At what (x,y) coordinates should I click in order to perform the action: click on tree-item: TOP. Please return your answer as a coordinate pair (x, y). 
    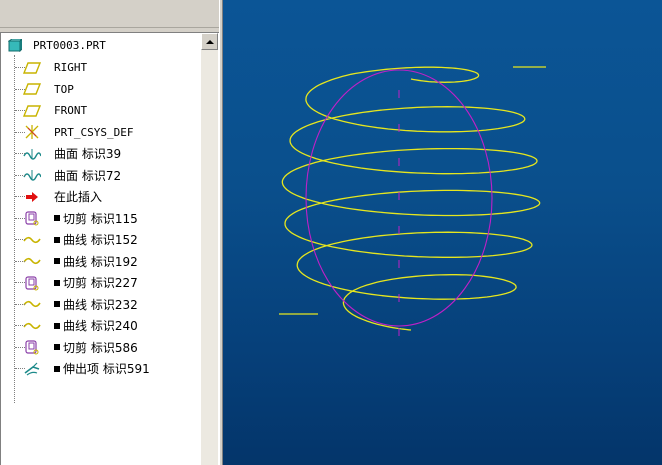
    Looking at the image, I should click on (101, 89).